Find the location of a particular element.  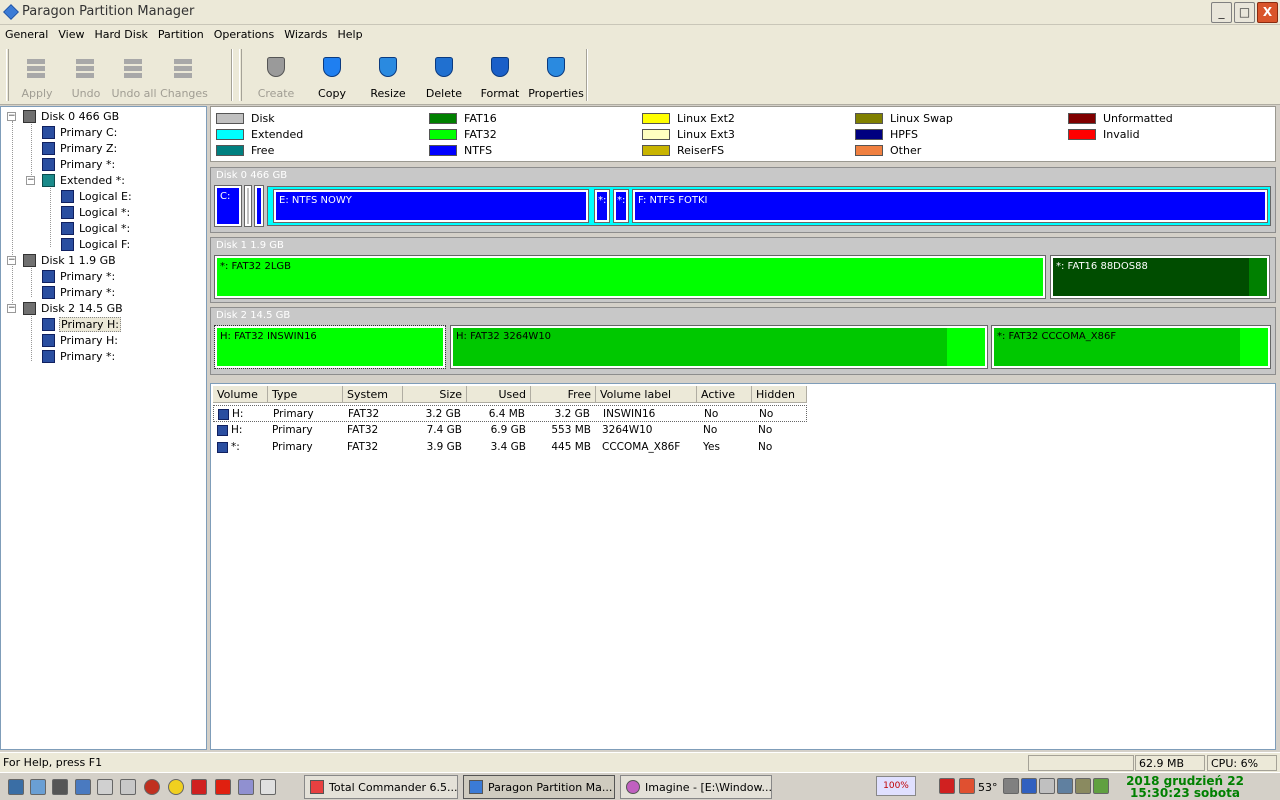

tree-logical-f: Logical F: is located at coordinates (101, 245).